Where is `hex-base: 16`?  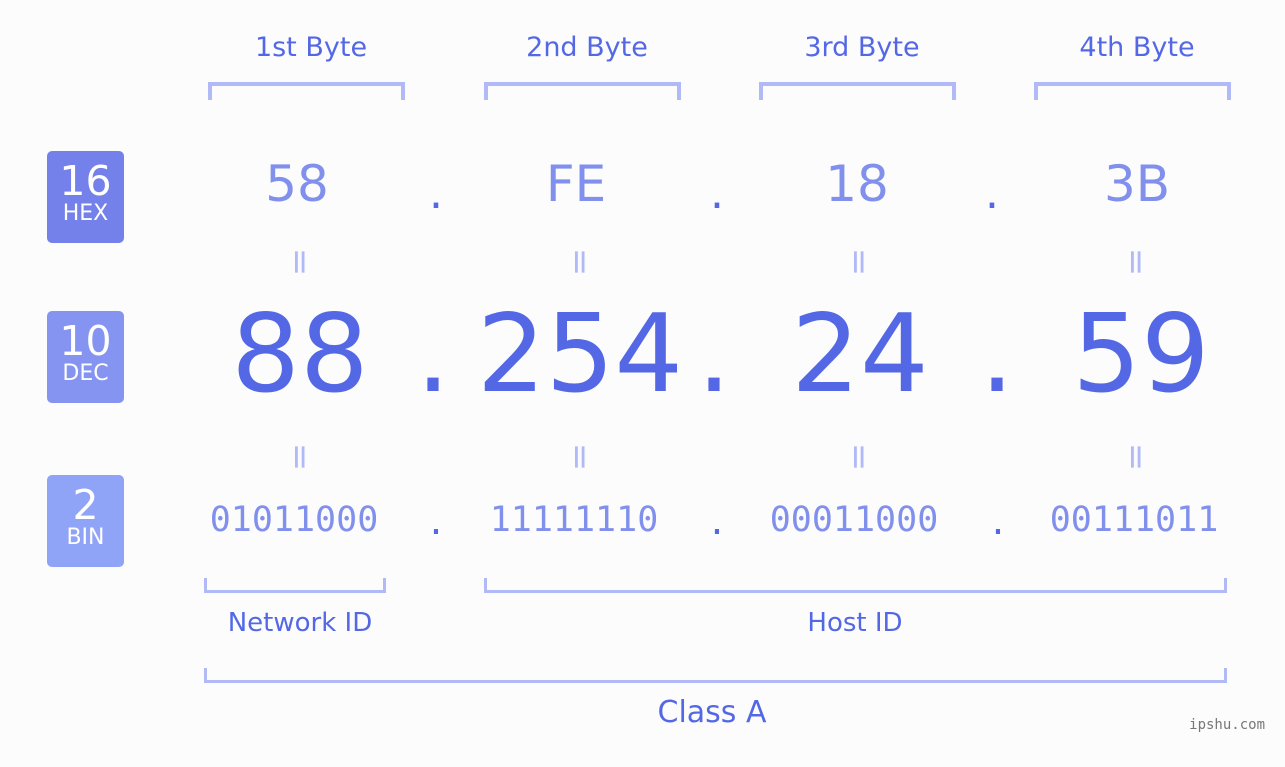 hex-base: 16 is located at coordinates (85, 181).